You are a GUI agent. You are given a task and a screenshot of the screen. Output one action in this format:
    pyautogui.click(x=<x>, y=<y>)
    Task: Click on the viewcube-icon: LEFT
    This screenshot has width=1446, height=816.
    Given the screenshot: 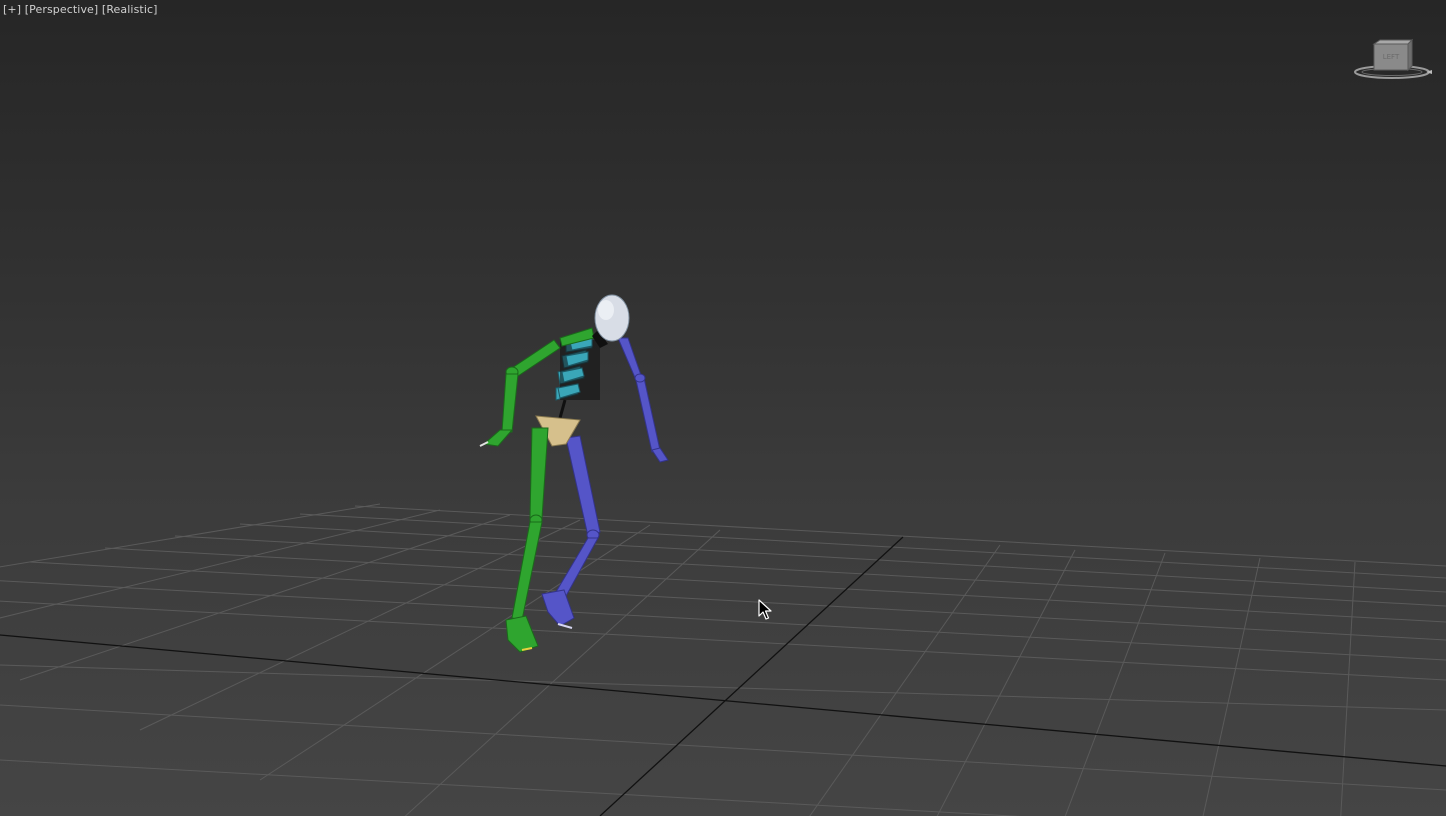 What is the action you would take?
    pyautogui.click(x=1394, y=60)
    